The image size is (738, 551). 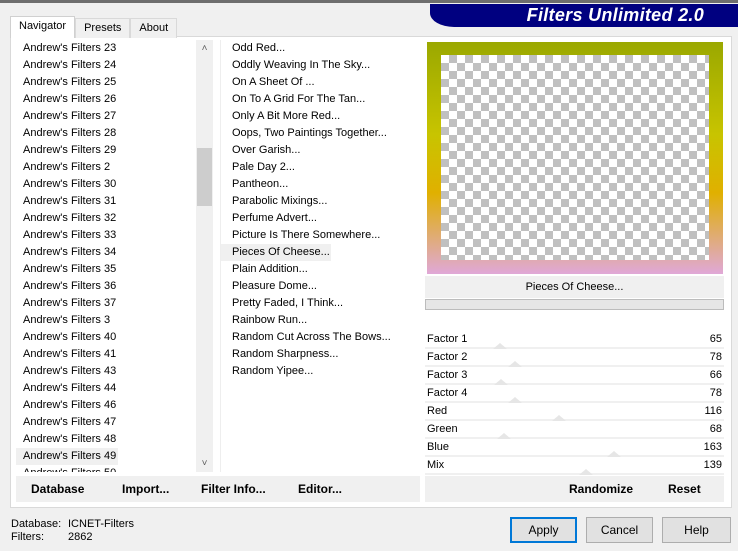 What do you see at coordinates (106, 388) in the screenshot?
I see `category-item: Andrew's Filters 44` at bounding box center [106, 388].